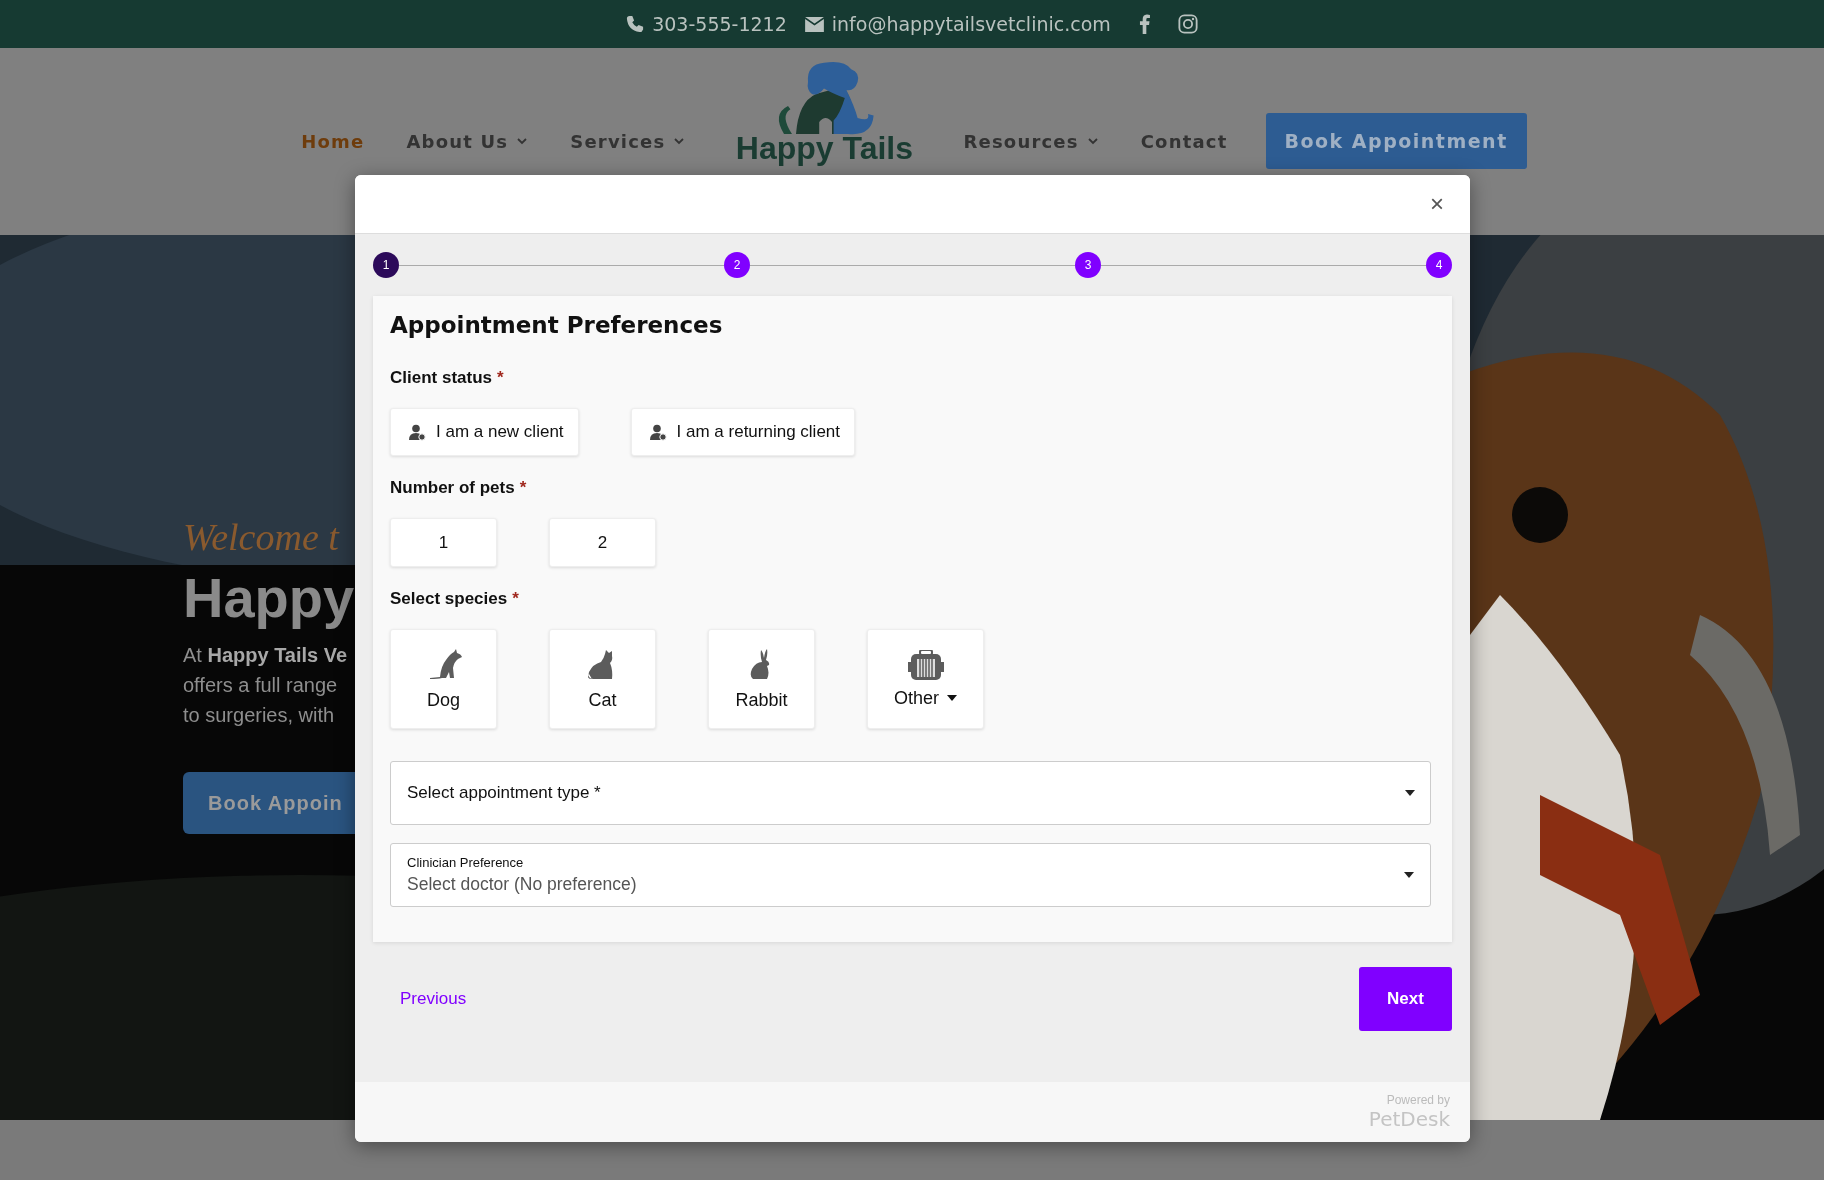 Image resolution: width=1824 pixels, height=1180 pixels. What do you see at coordinates (1144, 24) in the screenshot?
I see `facebook-icon` at bounding box center [1144, 24].